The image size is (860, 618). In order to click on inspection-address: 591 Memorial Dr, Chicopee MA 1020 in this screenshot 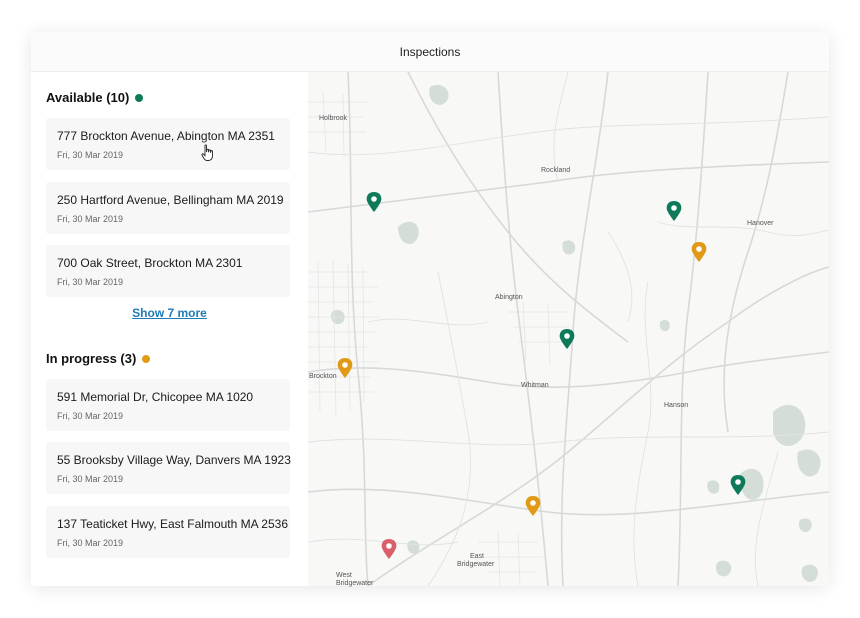, I will do `click(155, 397)`.